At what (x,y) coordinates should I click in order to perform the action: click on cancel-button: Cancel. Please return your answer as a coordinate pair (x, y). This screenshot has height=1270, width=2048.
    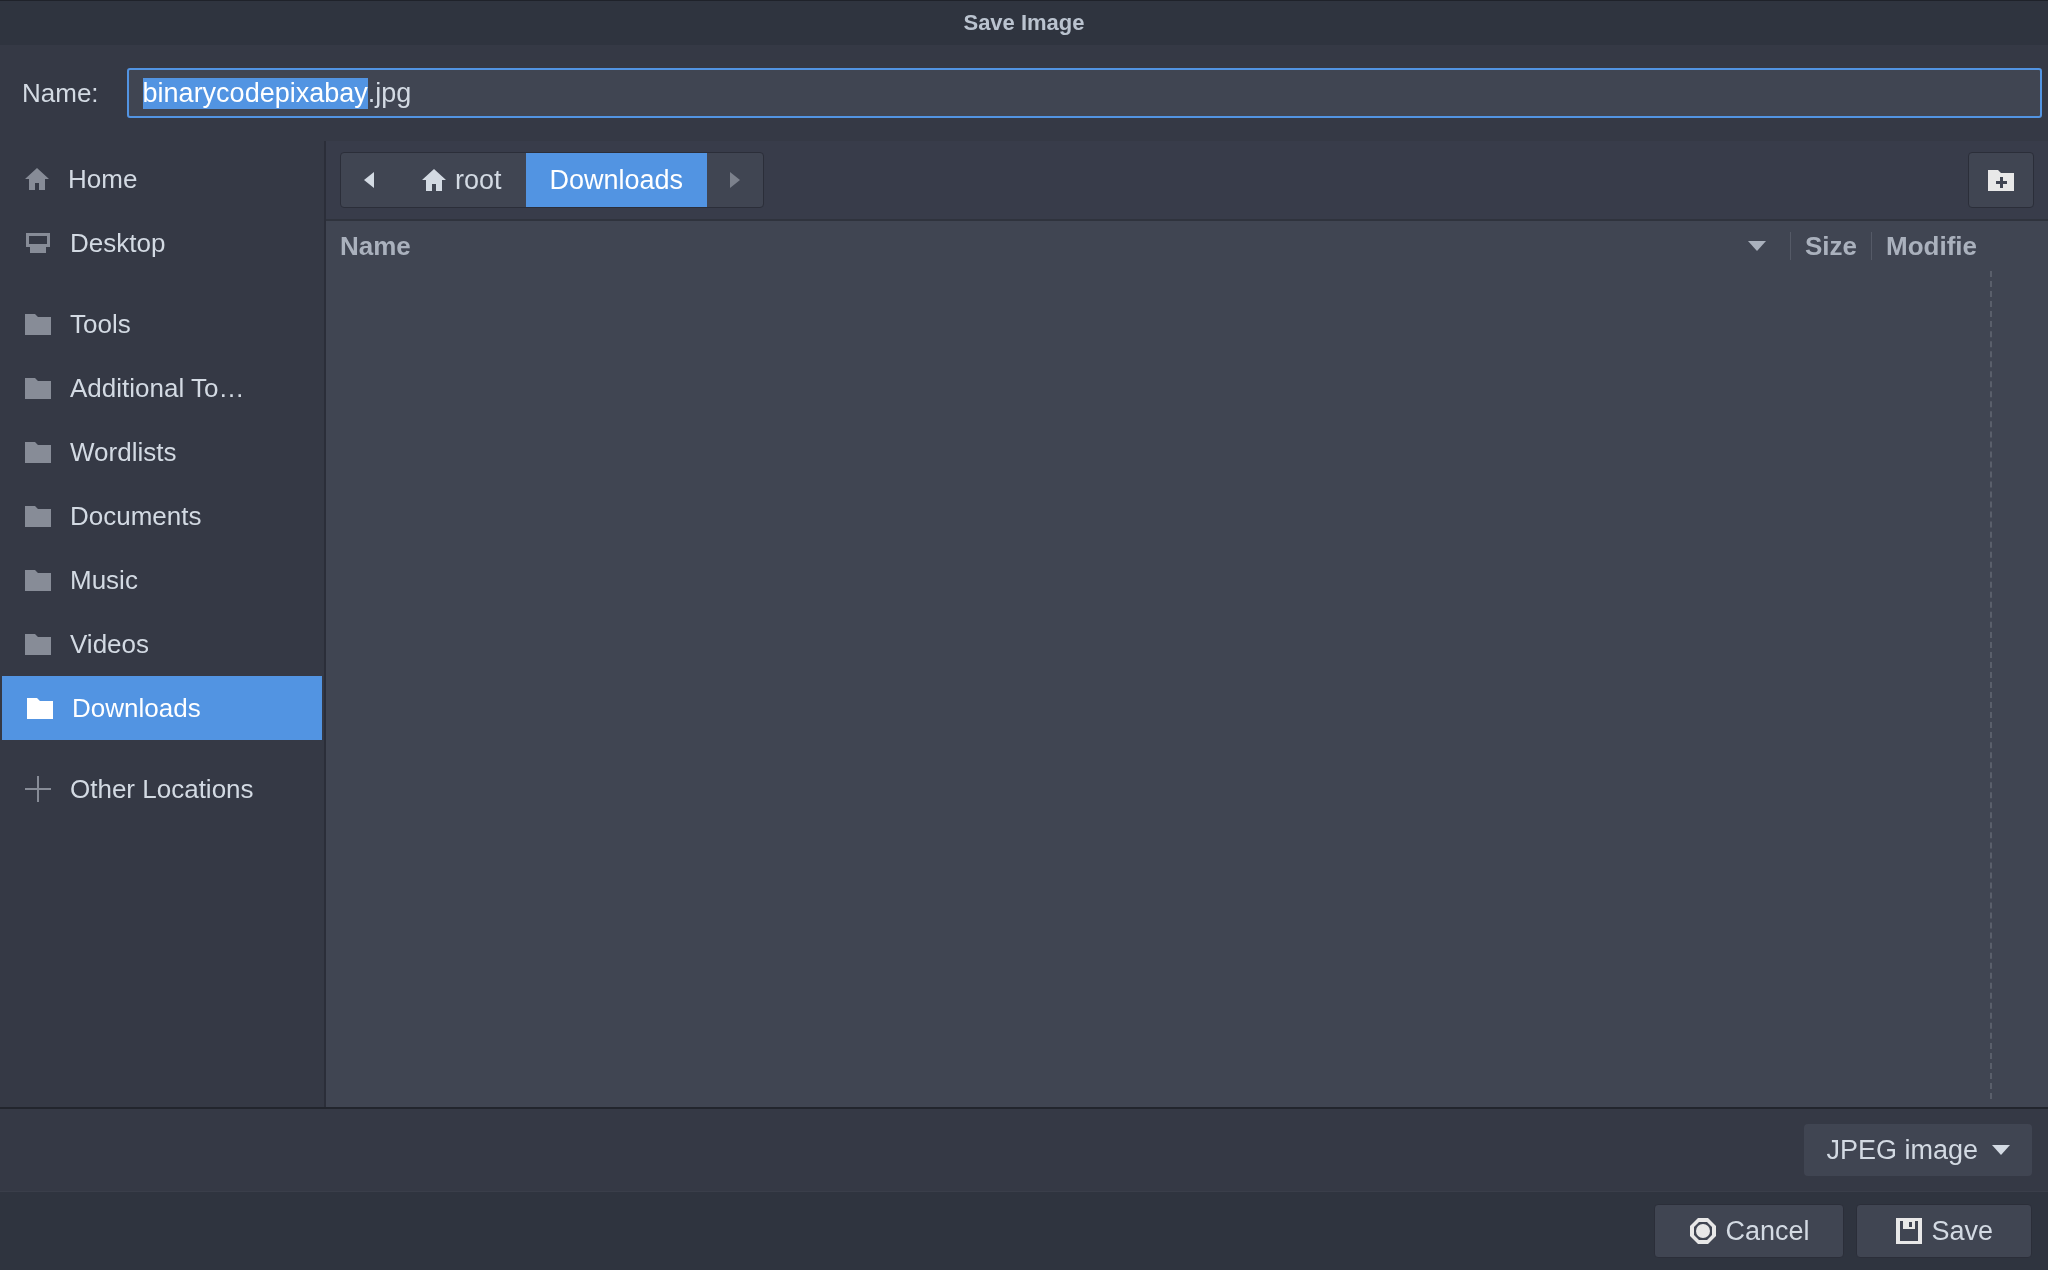
    Looking at the image, I should click on (1749, 1231).